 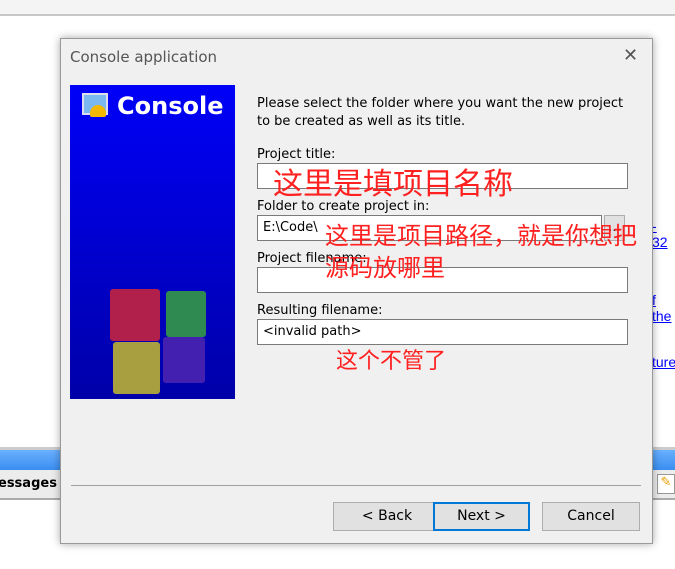 I want to click on background-link: f the, so click(x=663, y=308).